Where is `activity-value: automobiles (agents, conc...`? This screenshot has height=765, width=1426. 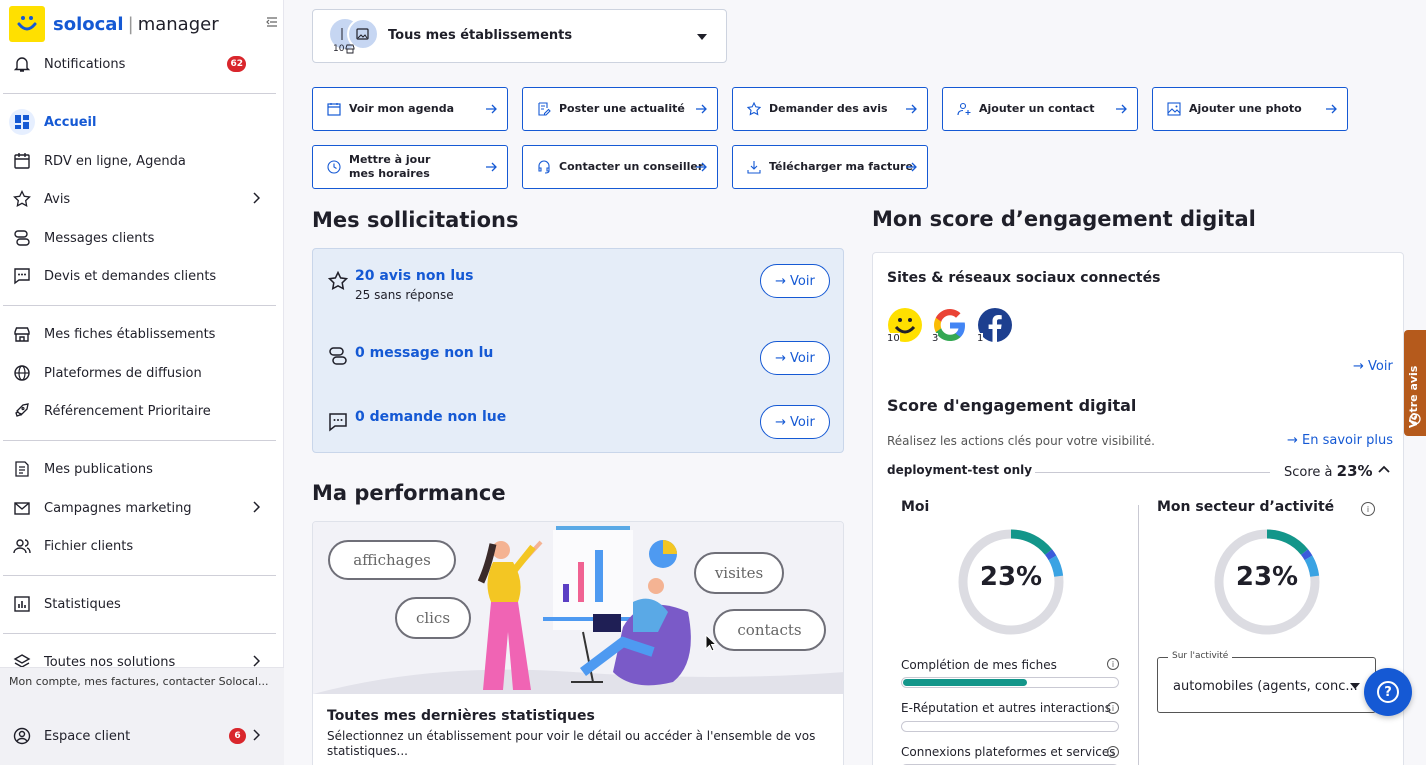
activity-value: automobiles (agents, conc... is located at coordinates (1265, 686).